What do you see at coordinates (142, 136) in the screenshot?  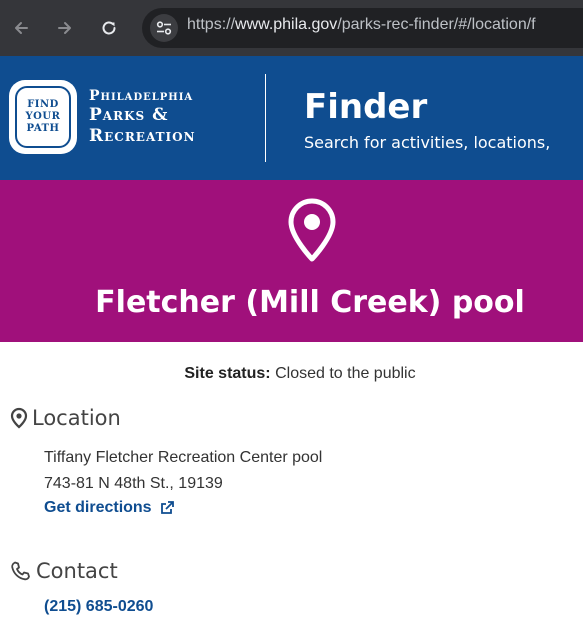 I see `org-name-line-3: Recreation` at bounding box center [142, 136].